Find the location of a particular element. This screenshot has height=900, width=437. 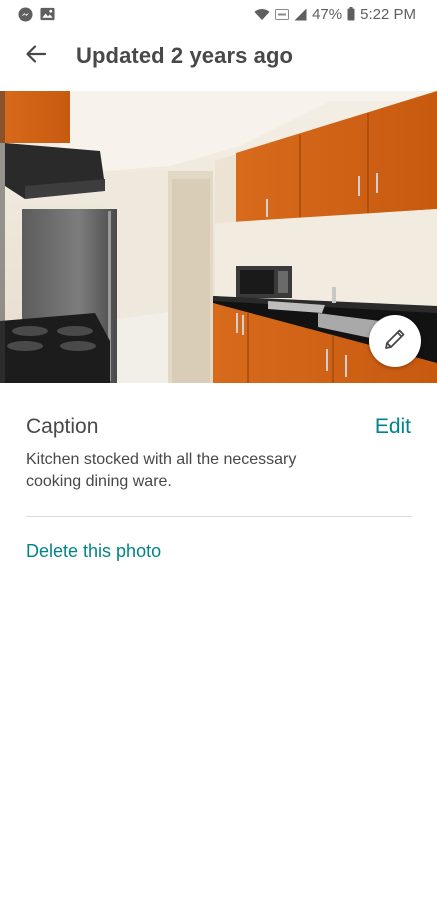

battery-icon is located at coordinates (351, 14).